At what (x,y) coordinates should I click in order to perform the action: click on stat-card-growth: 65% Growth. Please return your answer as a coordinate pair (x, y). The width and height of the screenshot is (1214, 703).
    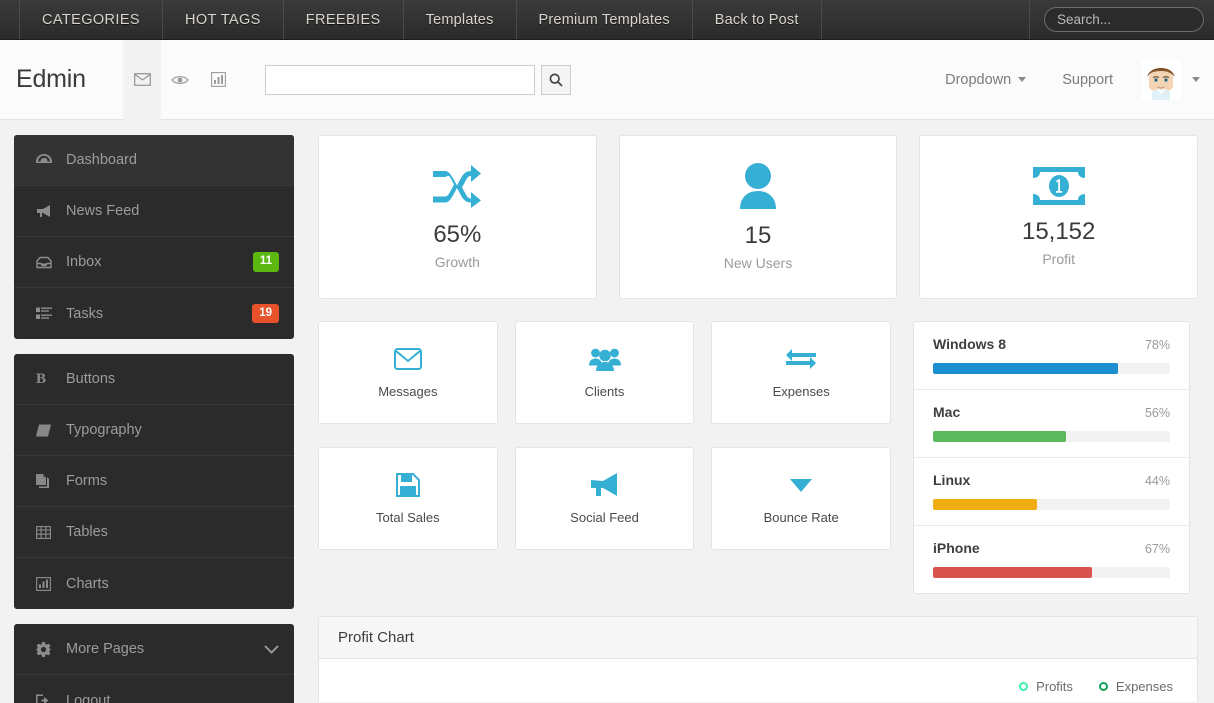
    Looking at the image, I should click on (457, 217).